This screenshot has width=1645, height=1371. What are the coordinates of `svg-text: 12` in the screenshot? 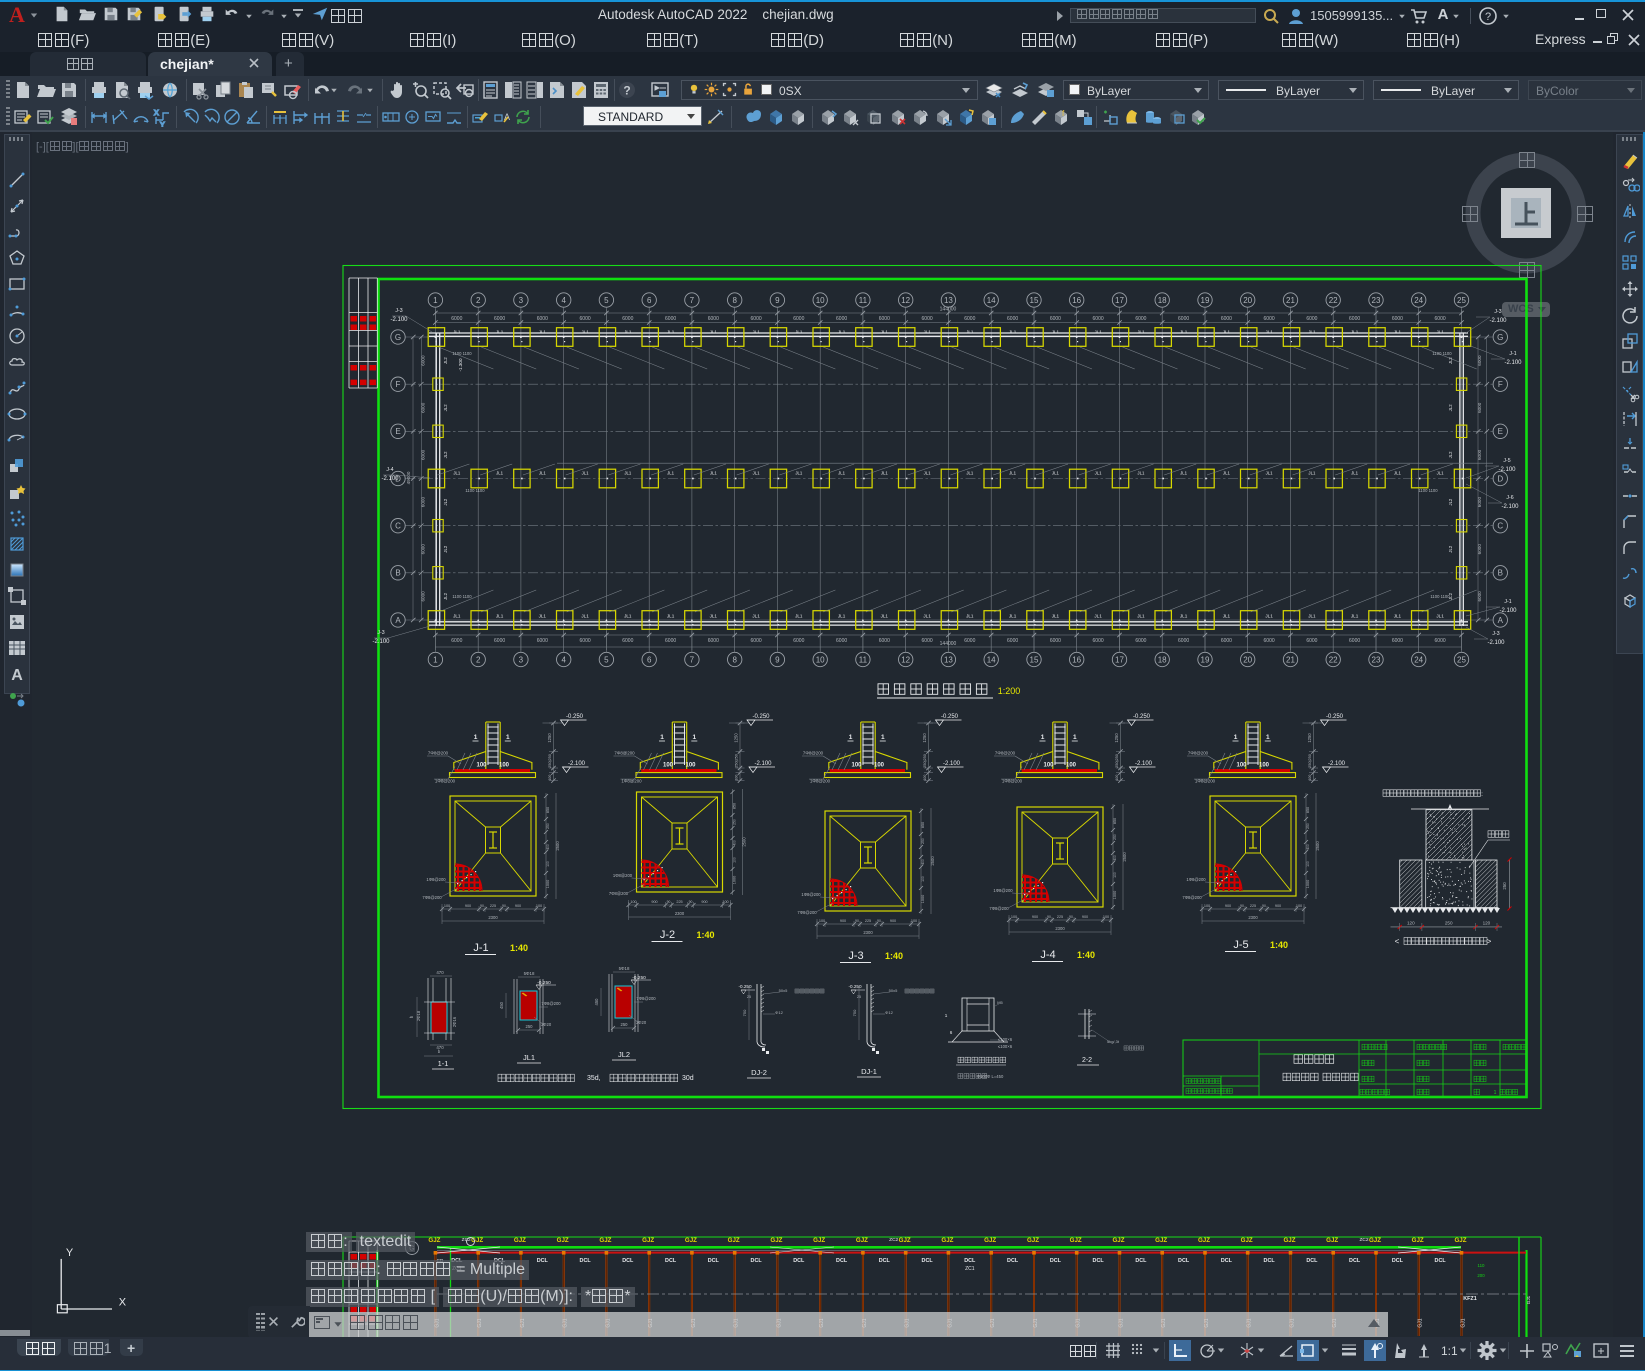 It's located at (905, 300).